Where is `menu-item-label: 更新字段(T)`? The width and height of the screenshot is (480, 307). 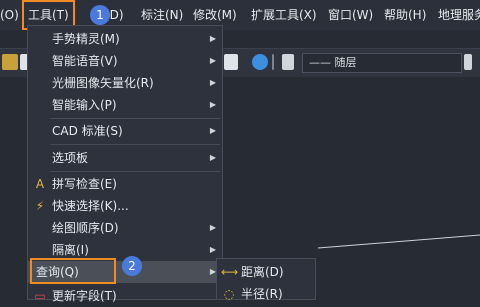
menu-item-label: 更新字段(T) is located at coordinates (84, 296).